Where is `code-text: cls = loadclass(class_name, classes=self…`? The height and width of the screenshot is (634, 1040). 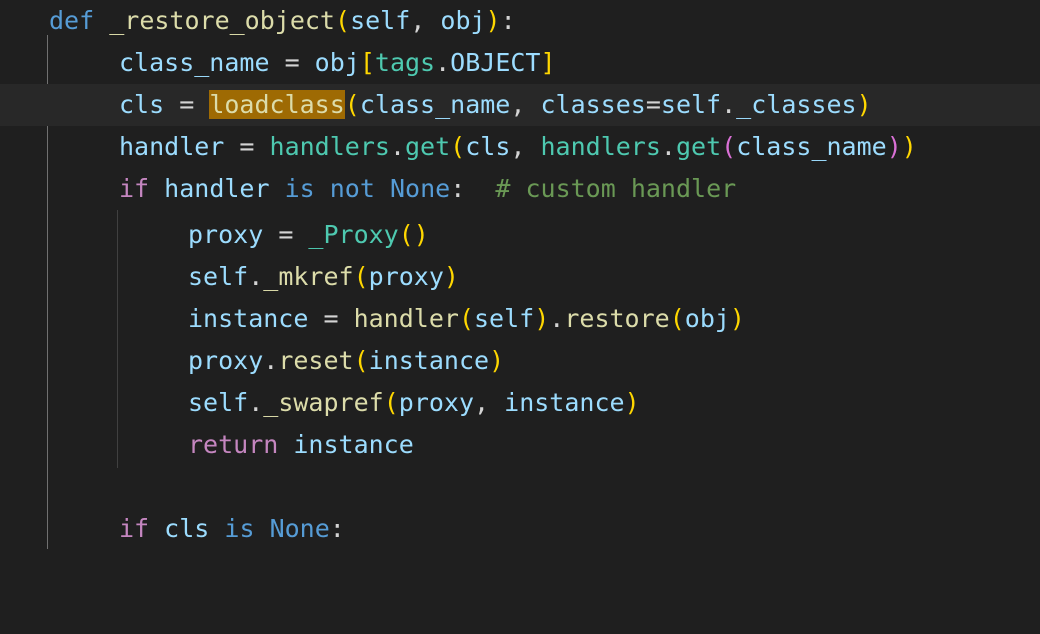
code-text: cls = loadclass(class_name, classes=self… is located at coordinates (495, 105).